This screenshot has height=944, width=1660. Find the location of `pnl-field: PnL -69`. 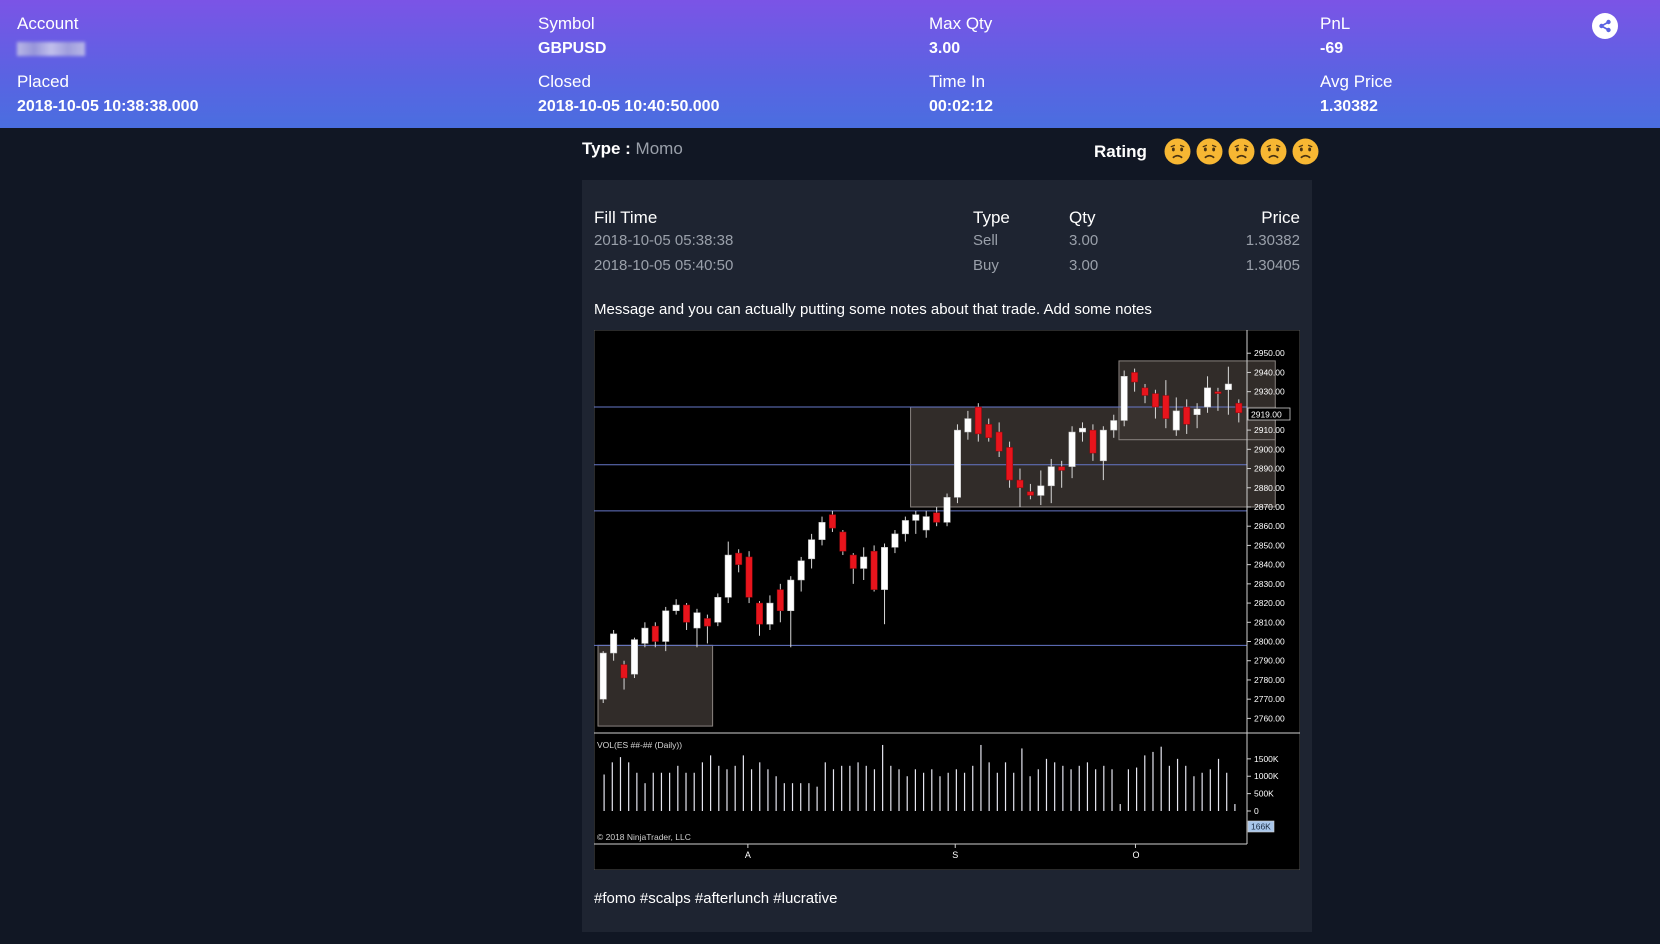

pnl-field: PnL -69 is located at coordinates (1335, 36).